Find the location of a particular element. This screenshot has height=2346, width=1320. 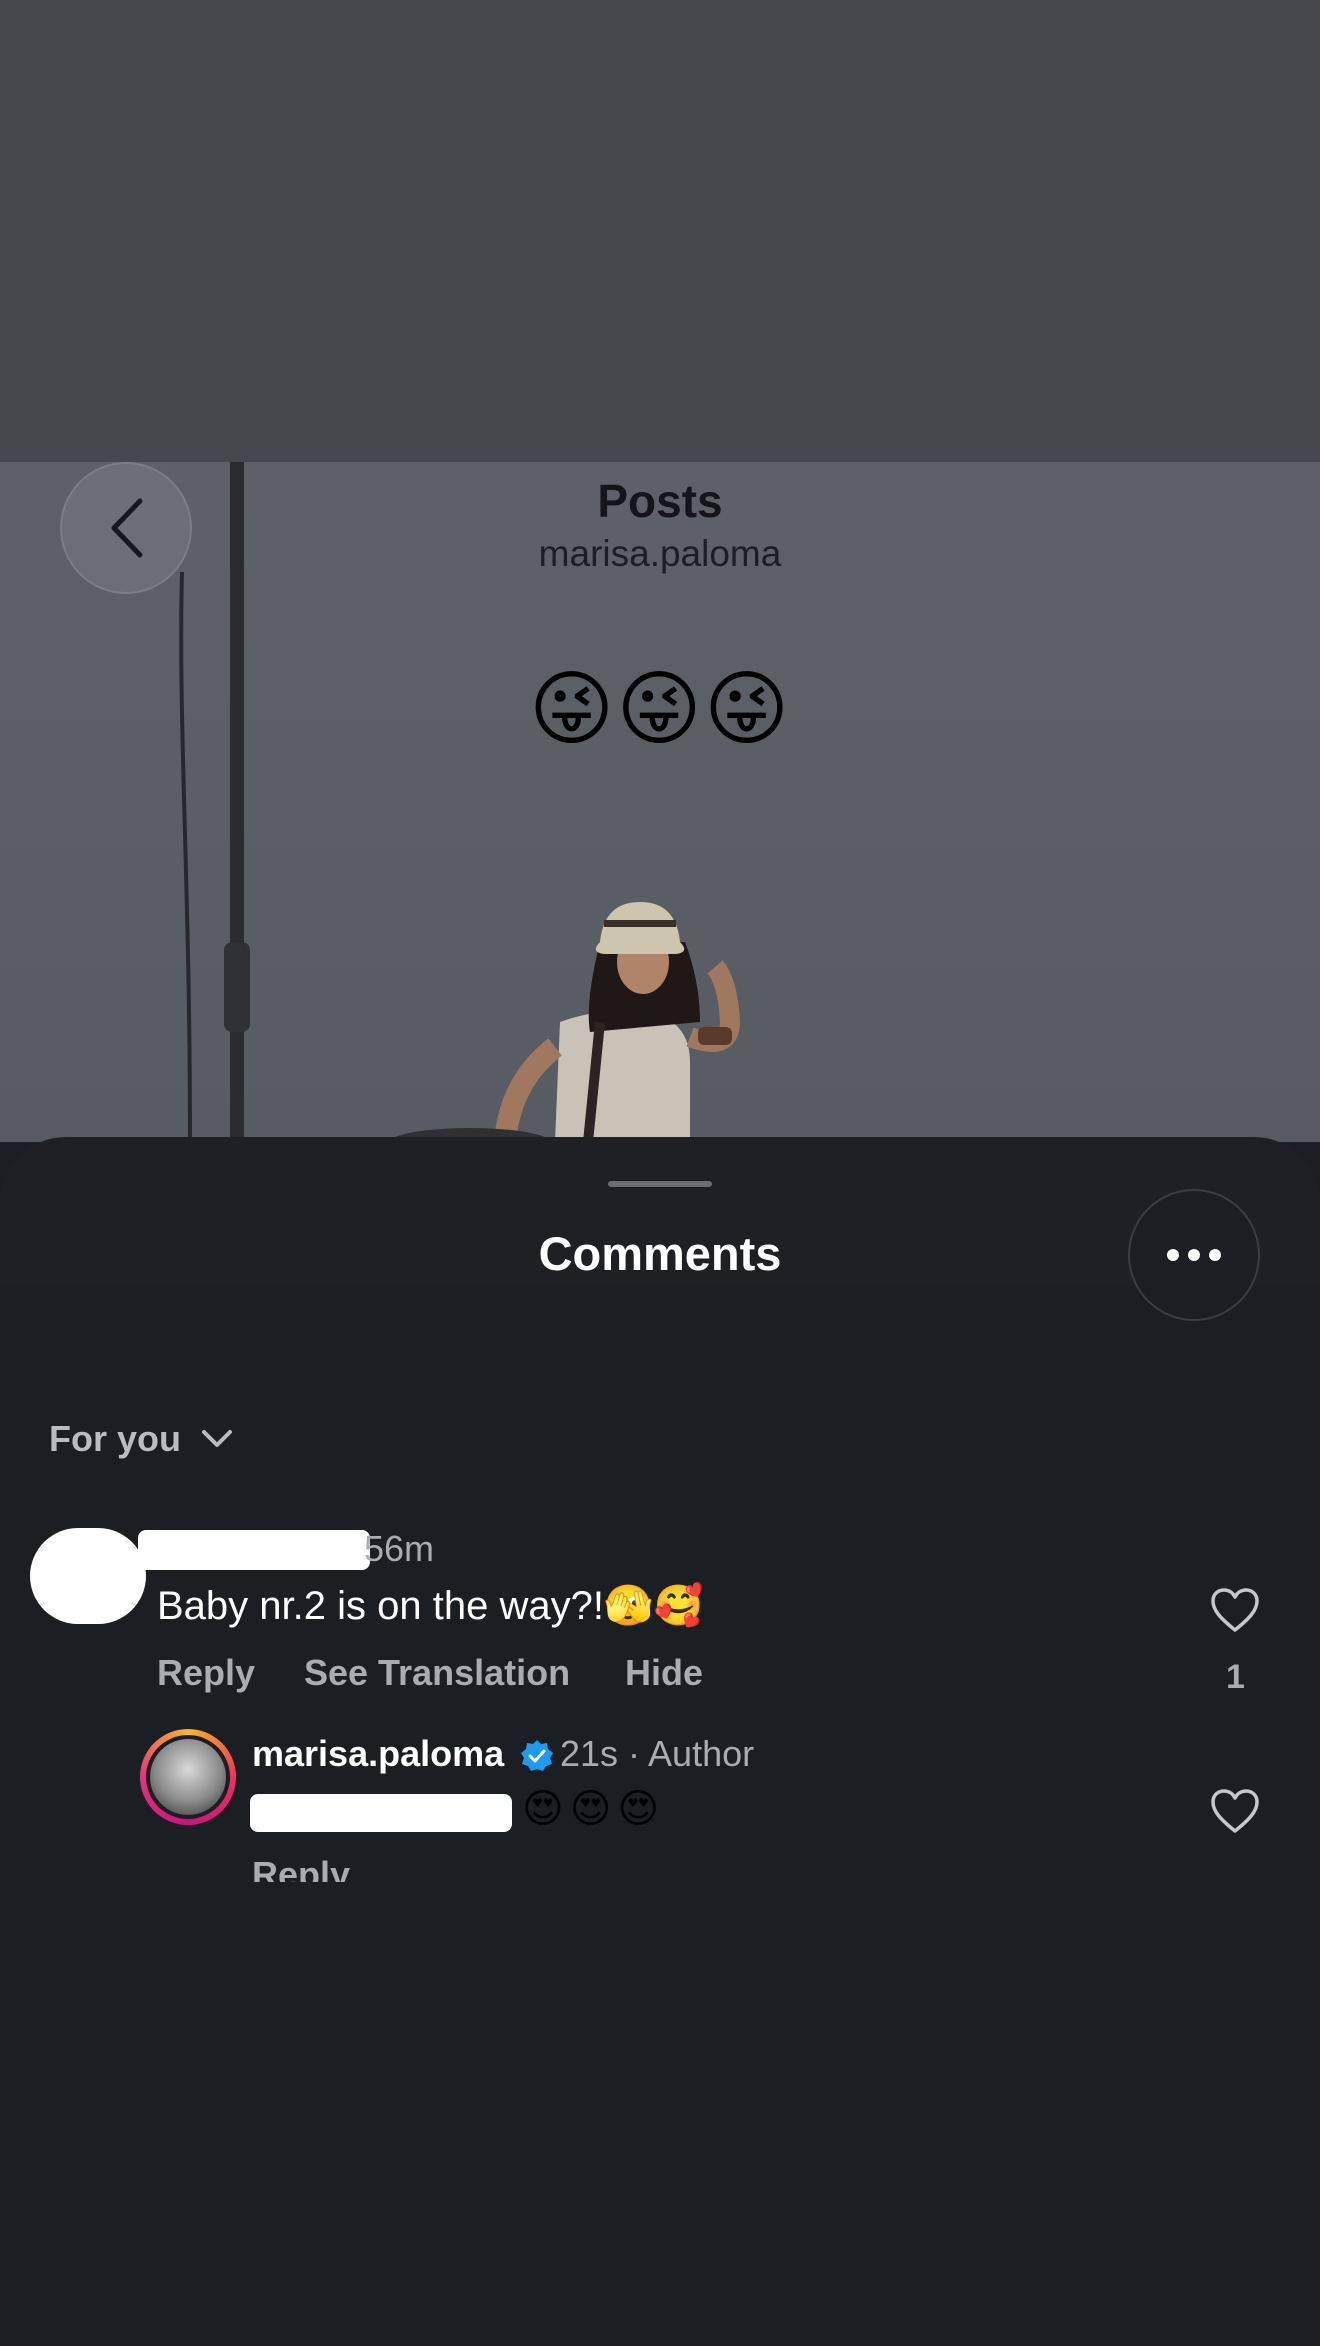

chevron-down-icon is located at coordinates (217, 1438).